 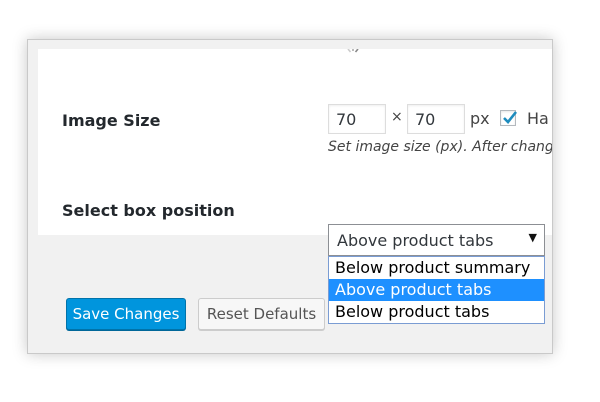 I want to click on image-size-label: Image Size, so click(x=111, y=120).